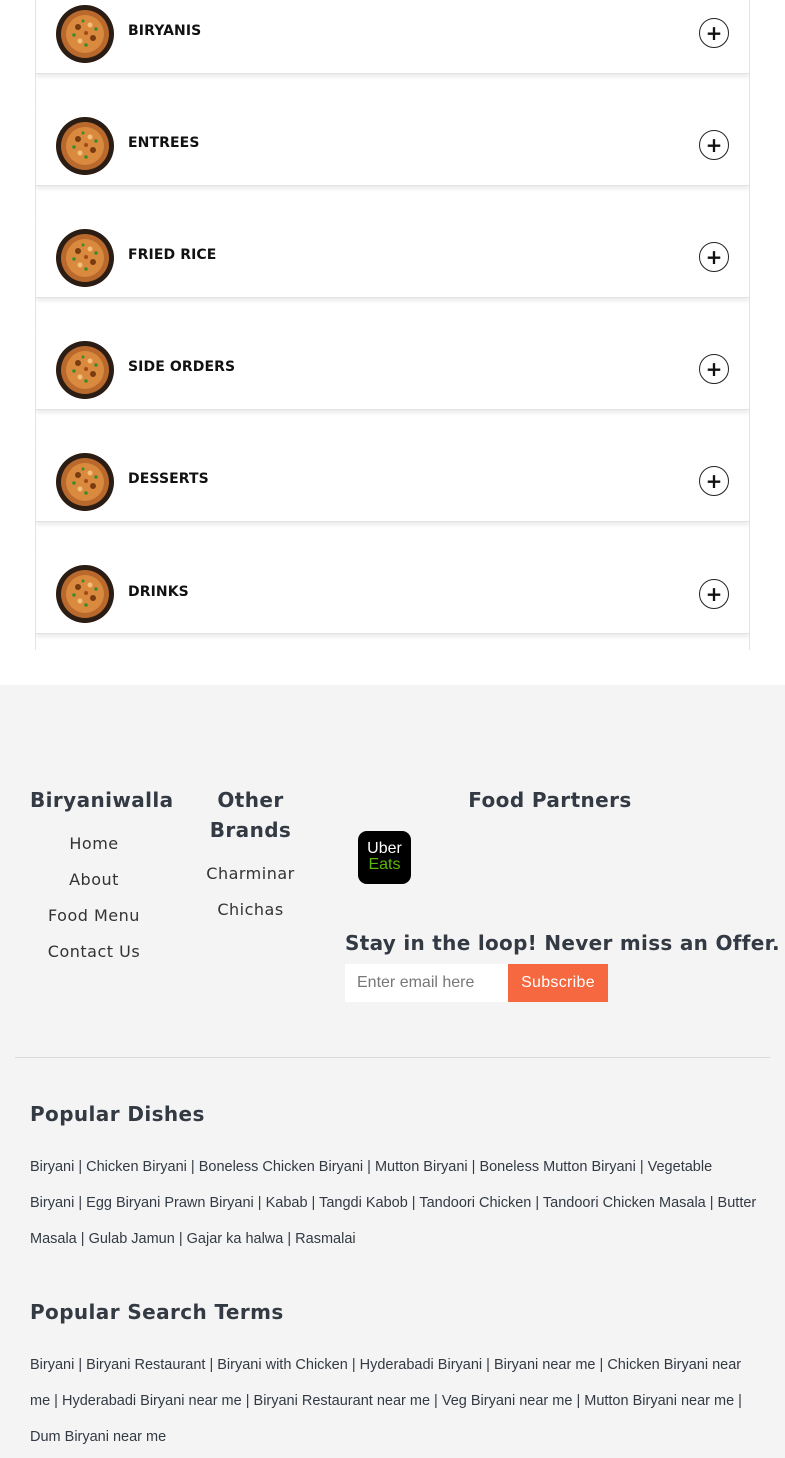  I want to click on category-label: DRINKS, so click(158, 592).